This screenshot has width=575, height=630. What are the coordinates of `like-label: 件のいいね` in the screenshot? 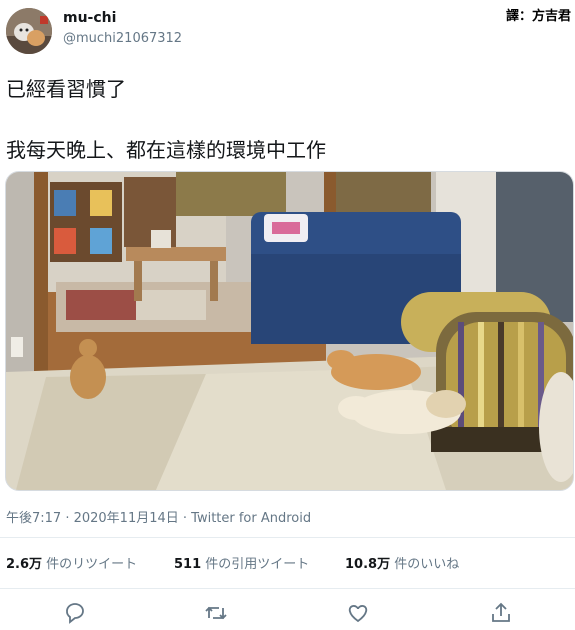 It's located at (427, 564).